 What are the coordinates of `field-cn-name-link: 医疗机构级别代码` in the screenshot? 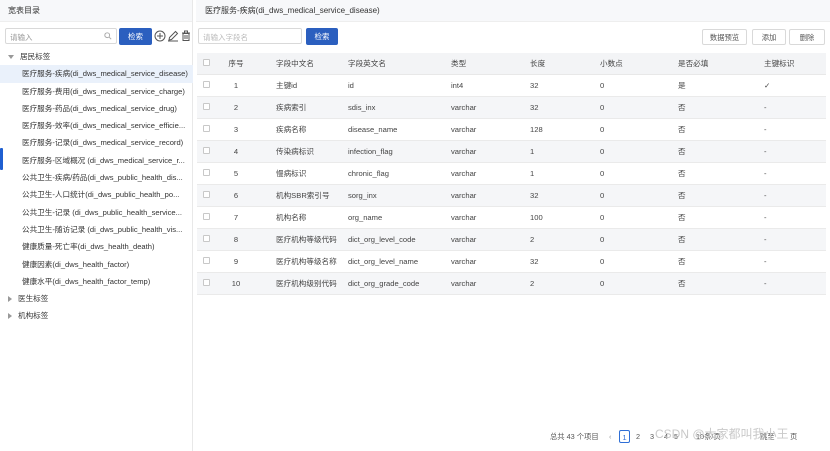 It's located at (300, 283).